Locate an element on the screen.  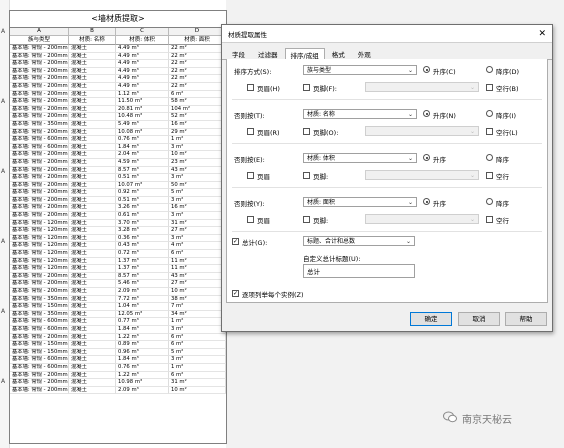
tab-filter: 过滤器 is located at coordinates (268, 53).